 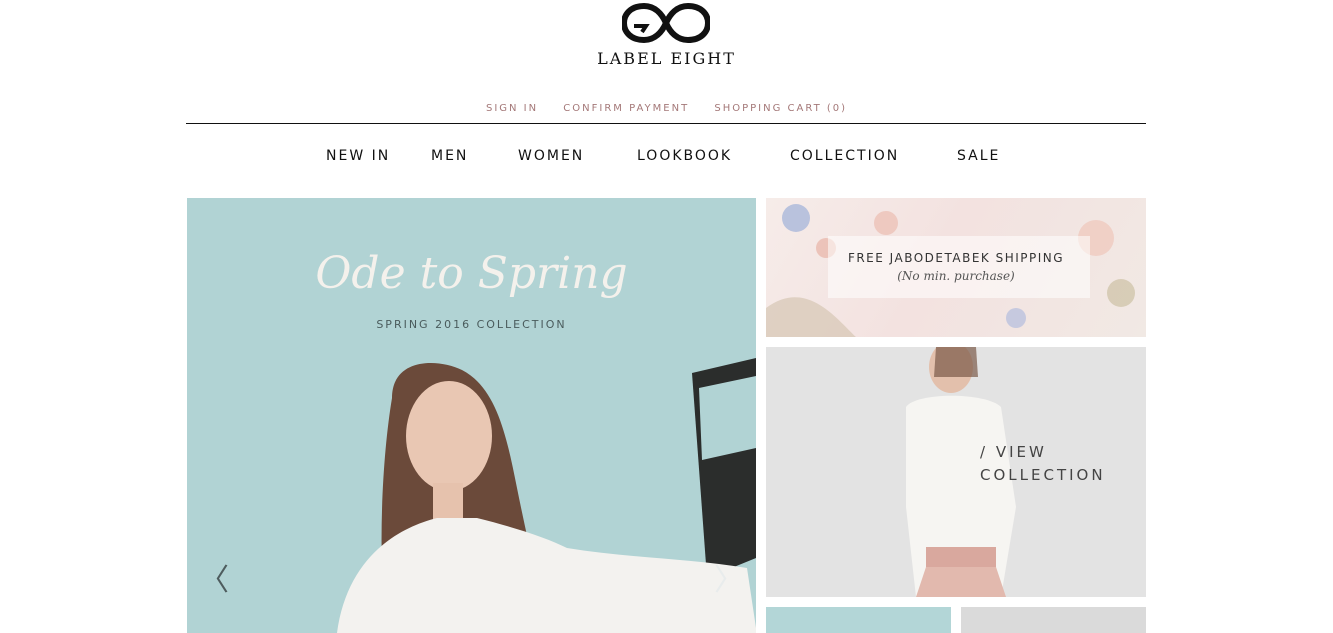 I want to click on nav-item-men: MEN, so click(x=449, y=156).